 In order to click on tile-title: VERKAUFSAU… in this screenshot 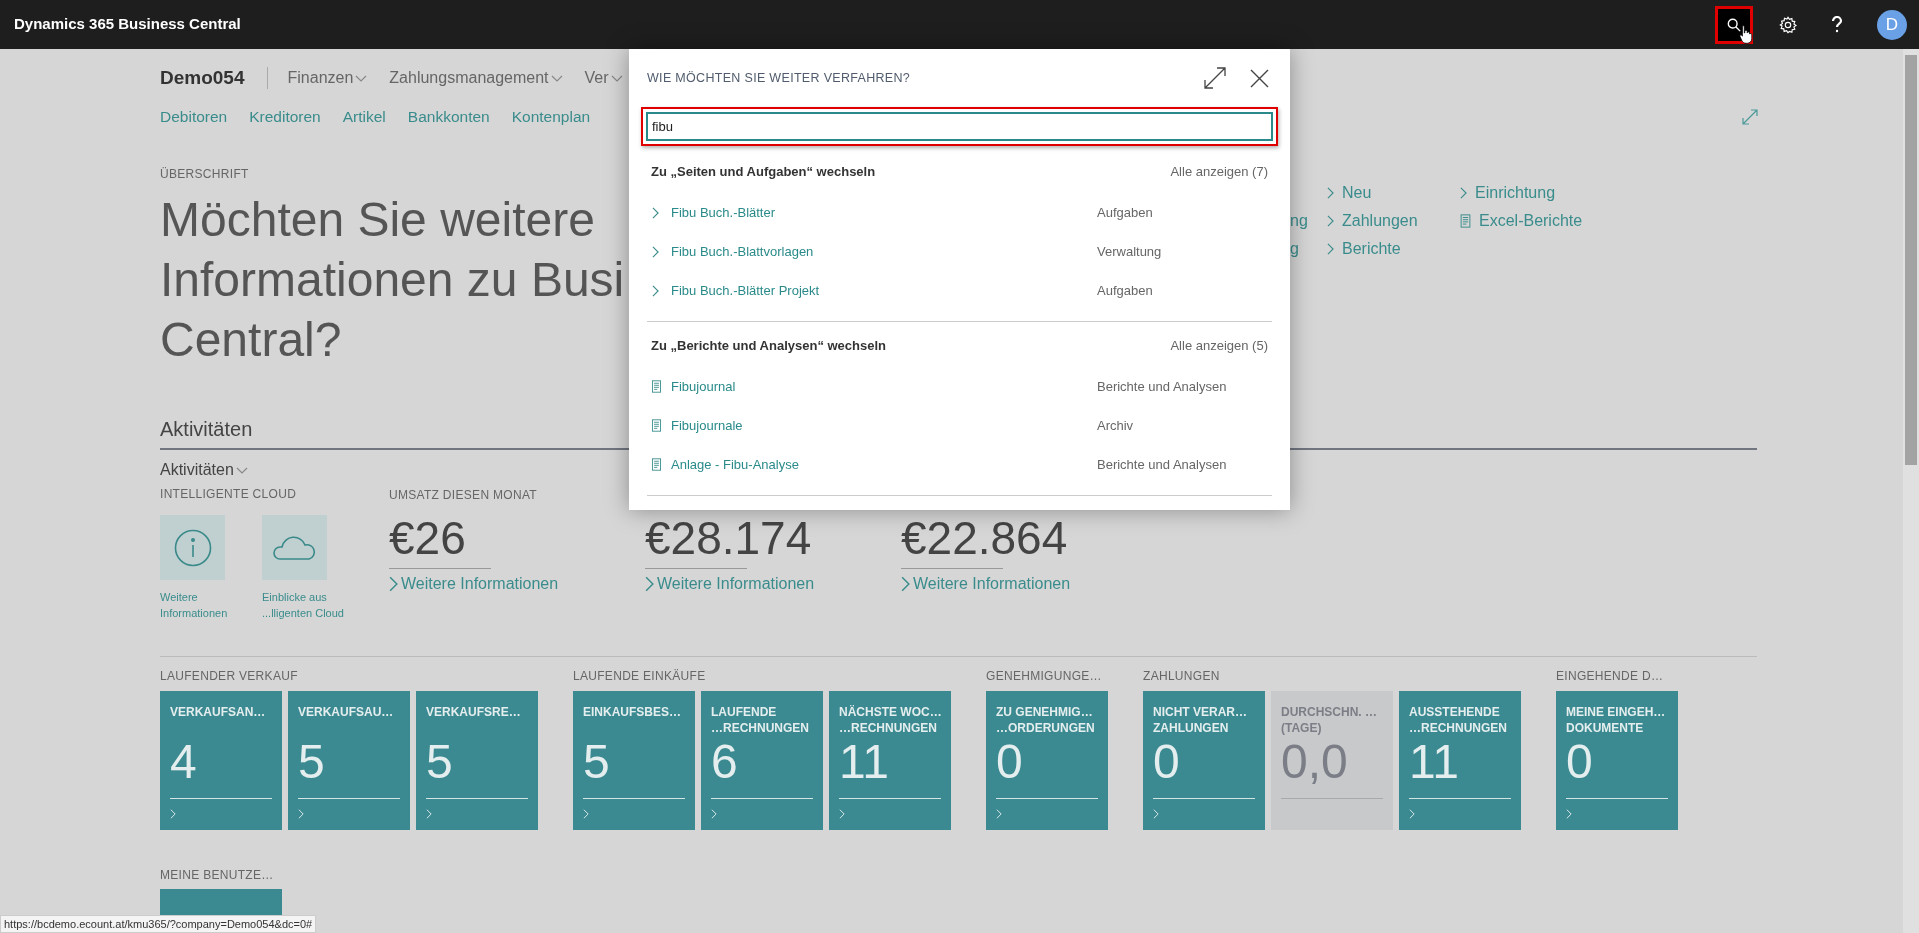, I will do `click(346, 712)`.